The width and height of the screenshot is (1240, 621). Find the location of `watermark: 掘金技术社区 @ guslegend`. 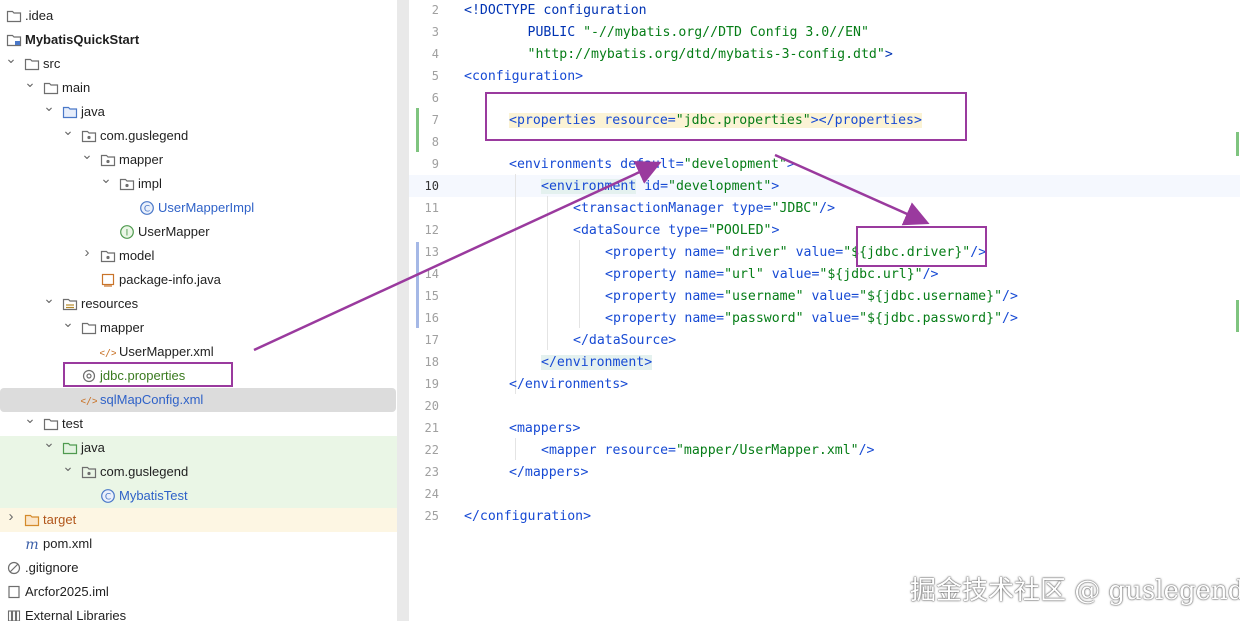

watermark: 掘金技术社区 @ guslegend is located at coordinates (1075, 591).